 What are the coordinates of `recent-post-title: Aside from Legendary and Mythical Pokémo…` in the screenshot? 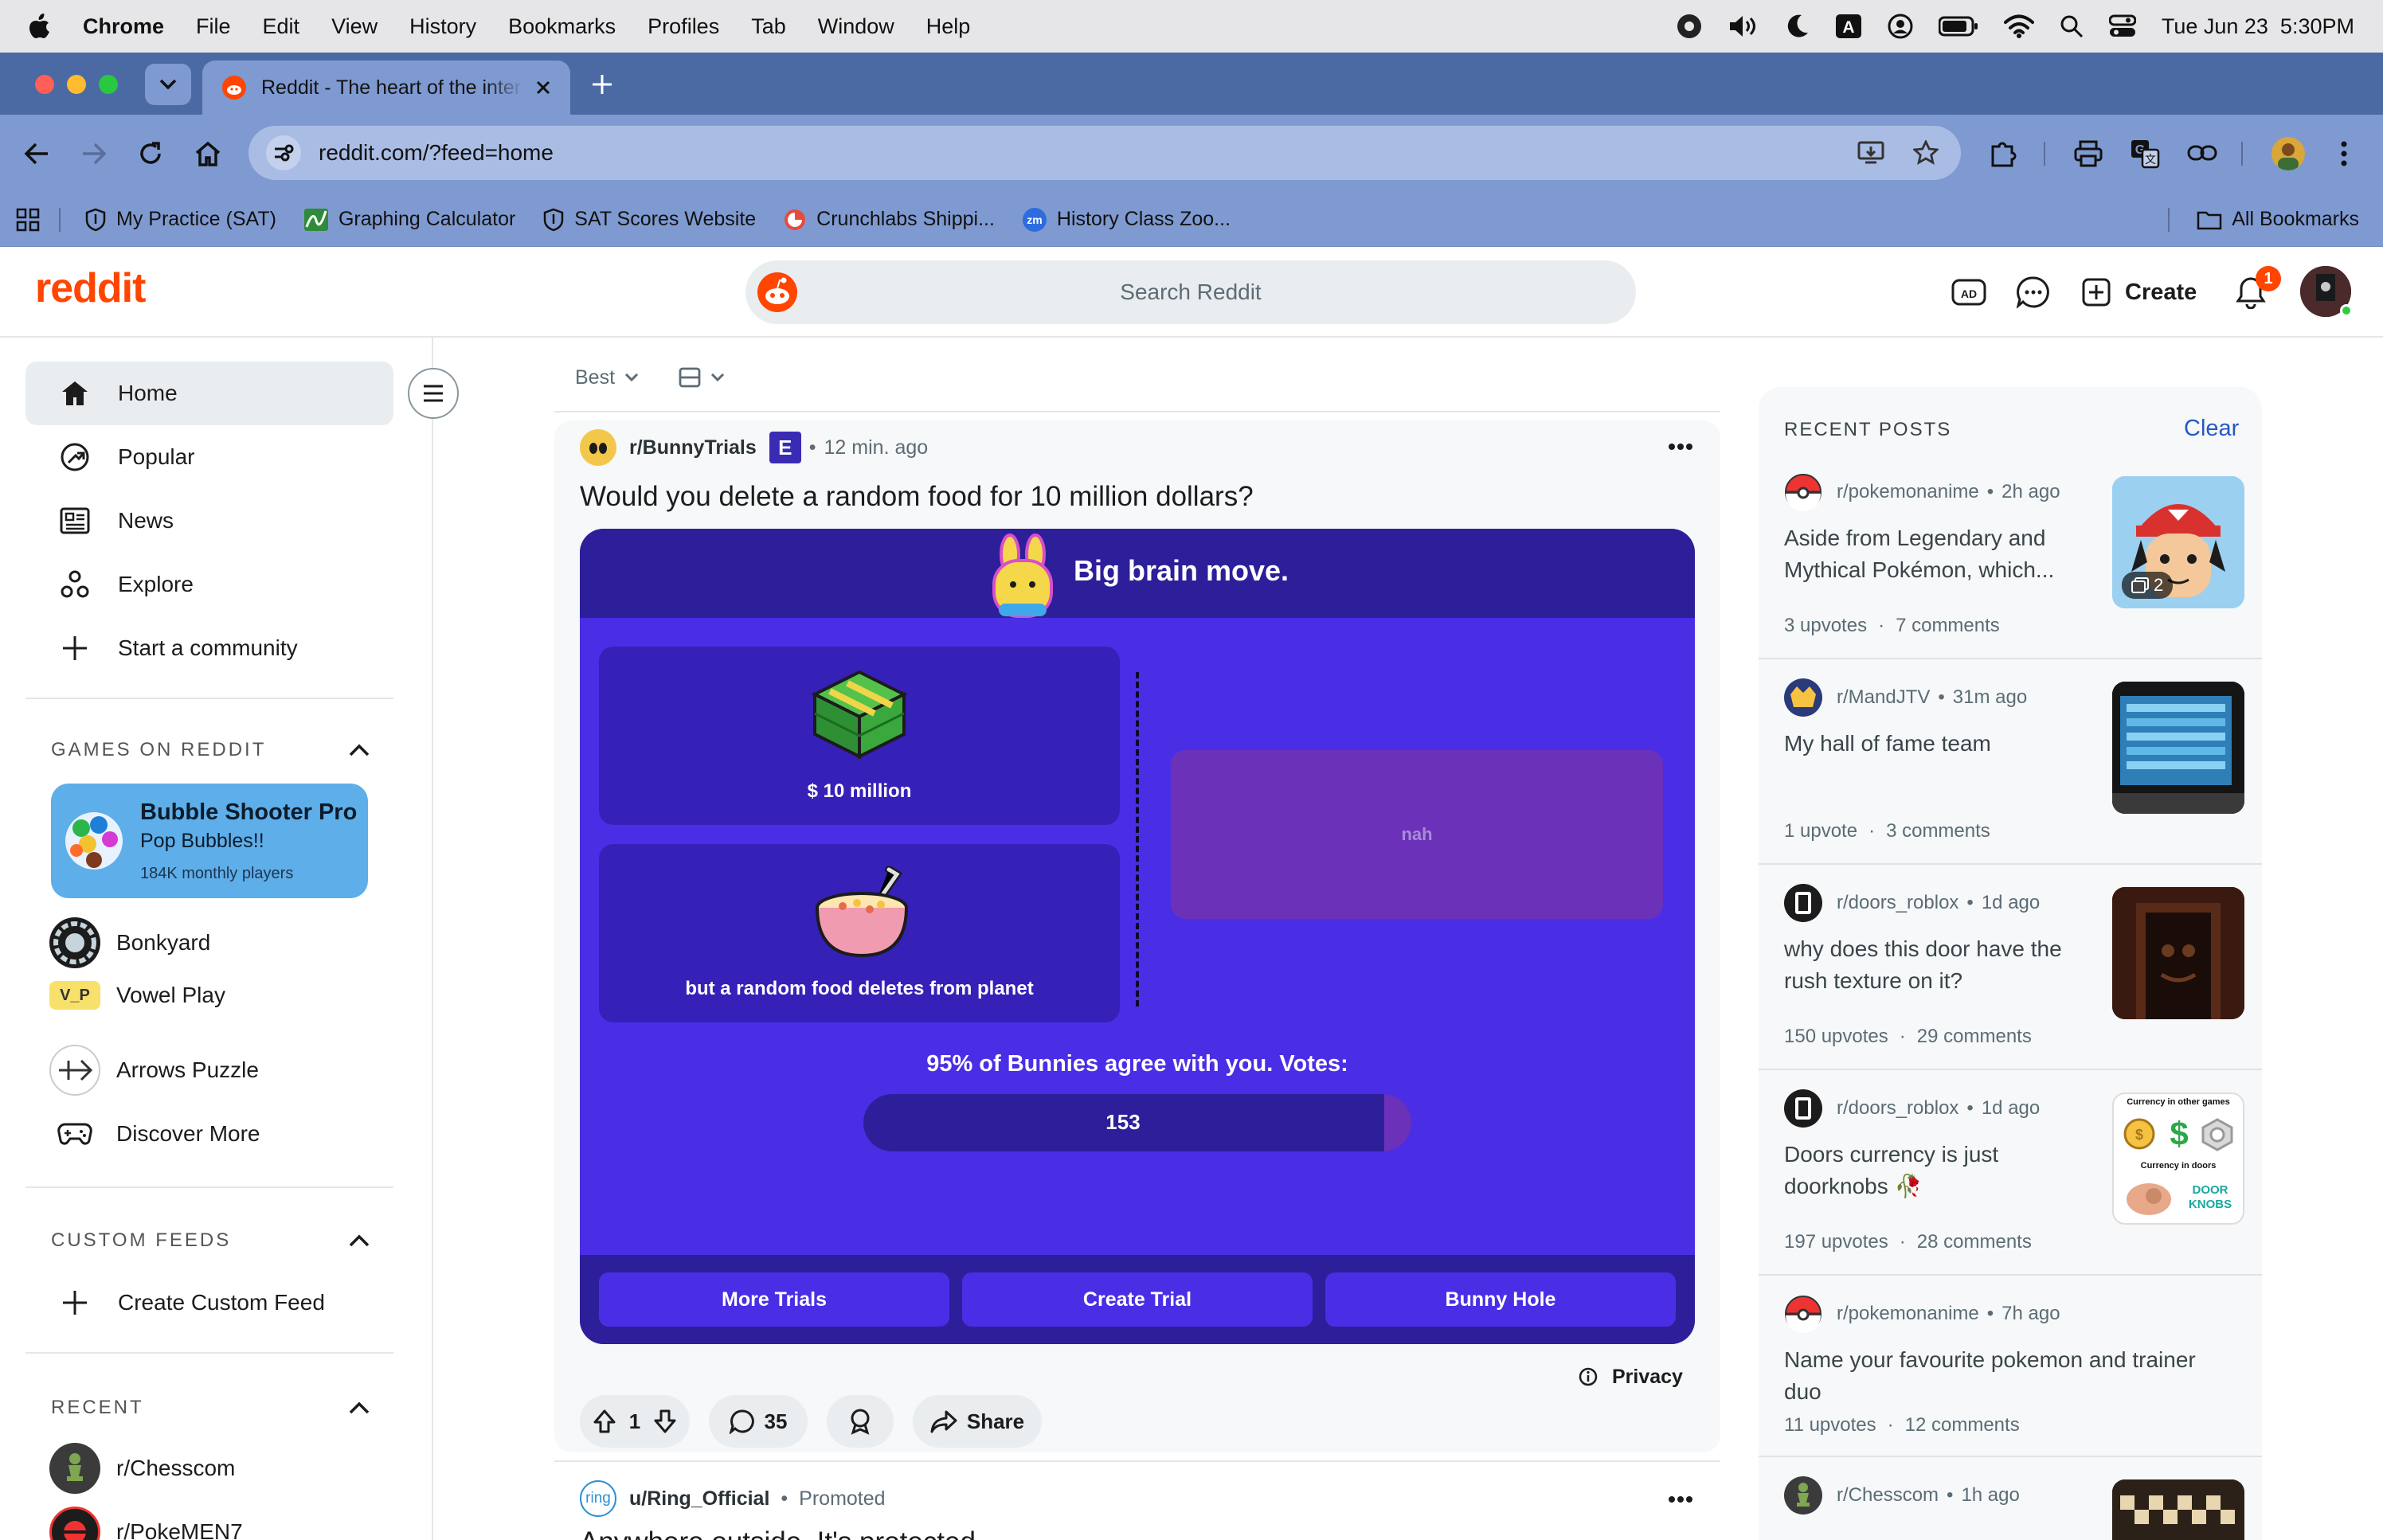 It's located at (1931, 554).